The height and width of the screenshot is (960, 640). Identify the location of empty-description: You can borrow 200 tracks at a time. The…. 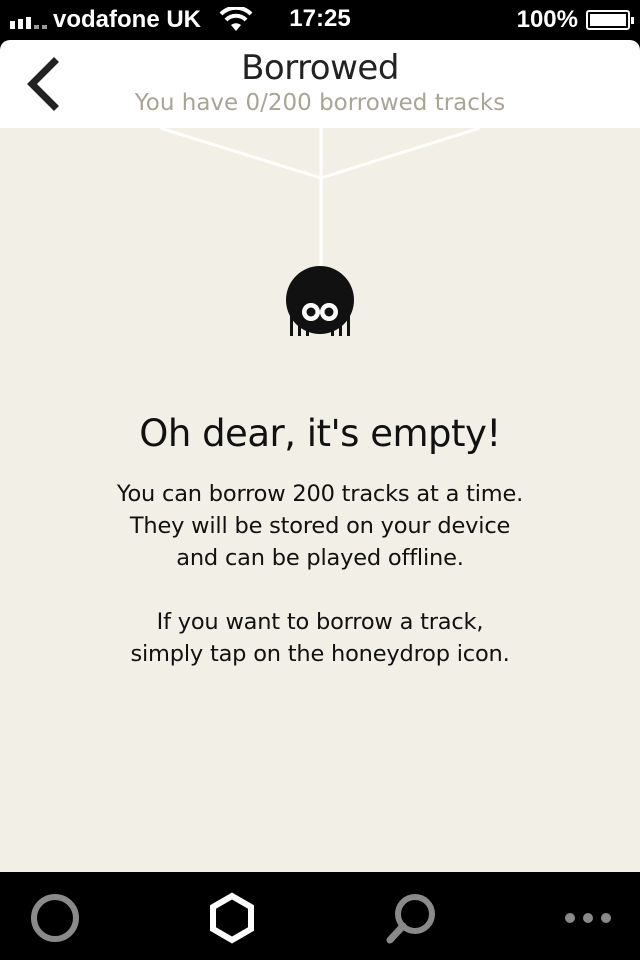
(320, 526).